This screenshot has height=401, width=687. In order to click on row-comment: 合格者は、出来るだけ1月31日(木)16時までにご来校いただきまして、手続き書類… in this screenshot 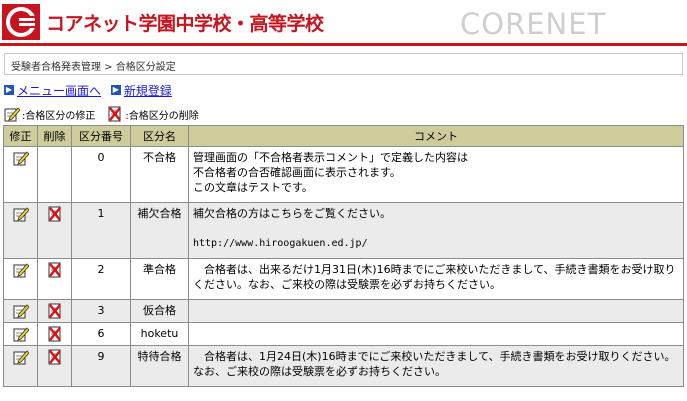, I will do `click(436, 279)`.